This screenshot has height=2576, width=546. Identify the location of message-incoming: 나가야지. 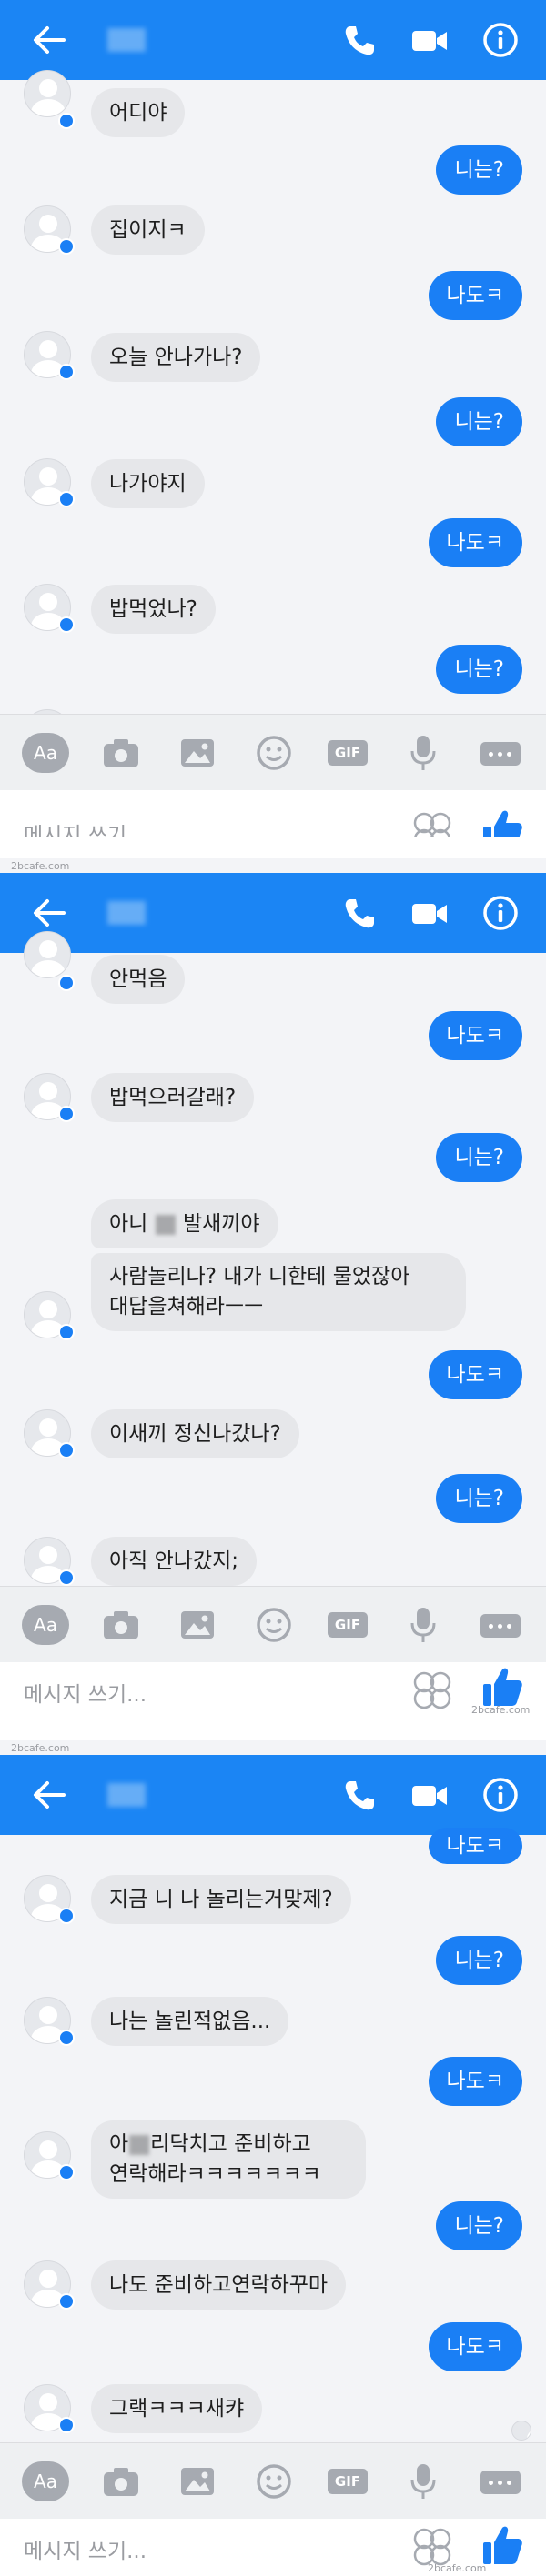
(148, 483).